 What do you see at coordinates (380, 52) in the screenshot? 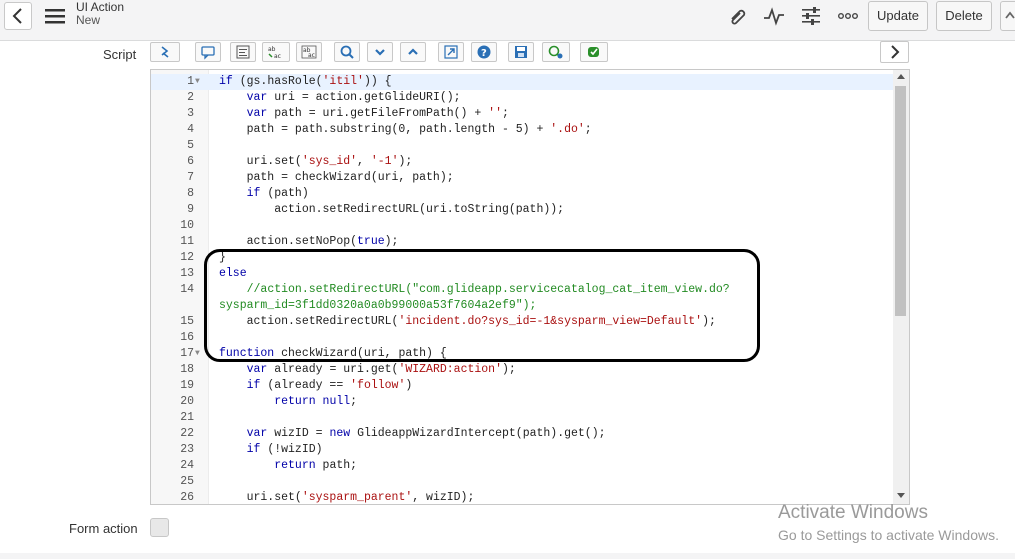
I see `collapse-button` at bounding box center [380, 52].